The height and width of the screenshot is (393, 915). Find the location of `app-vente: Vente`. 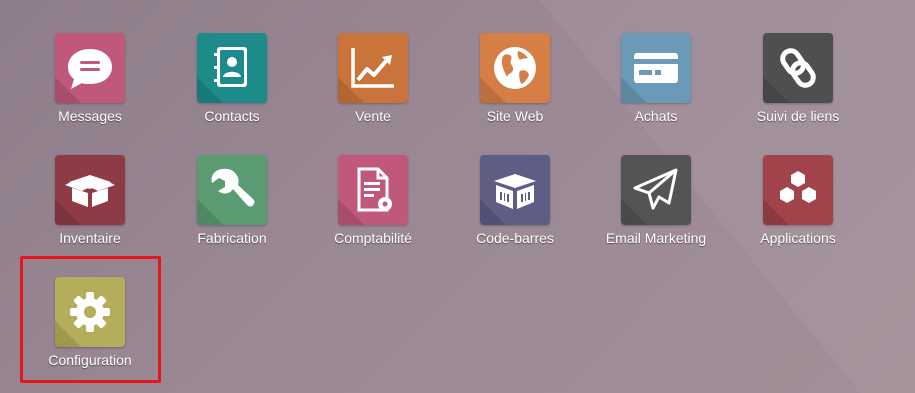

app-vente: Vente is located at coordinates (371, 88).